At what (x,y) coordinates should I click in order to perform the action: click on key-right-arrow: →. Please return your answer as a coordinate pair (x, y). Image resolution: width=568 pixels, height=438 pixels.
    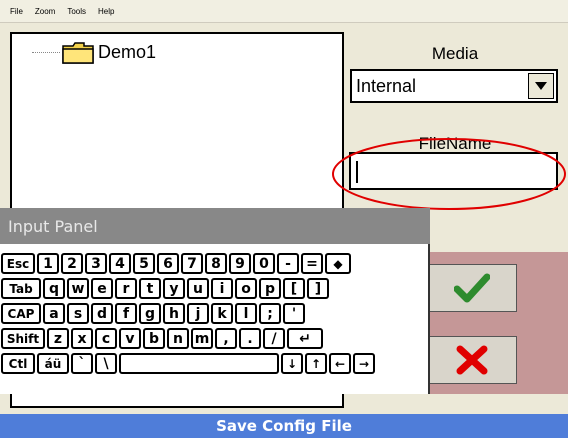
    Looking at the image, I should click on (364, 363).